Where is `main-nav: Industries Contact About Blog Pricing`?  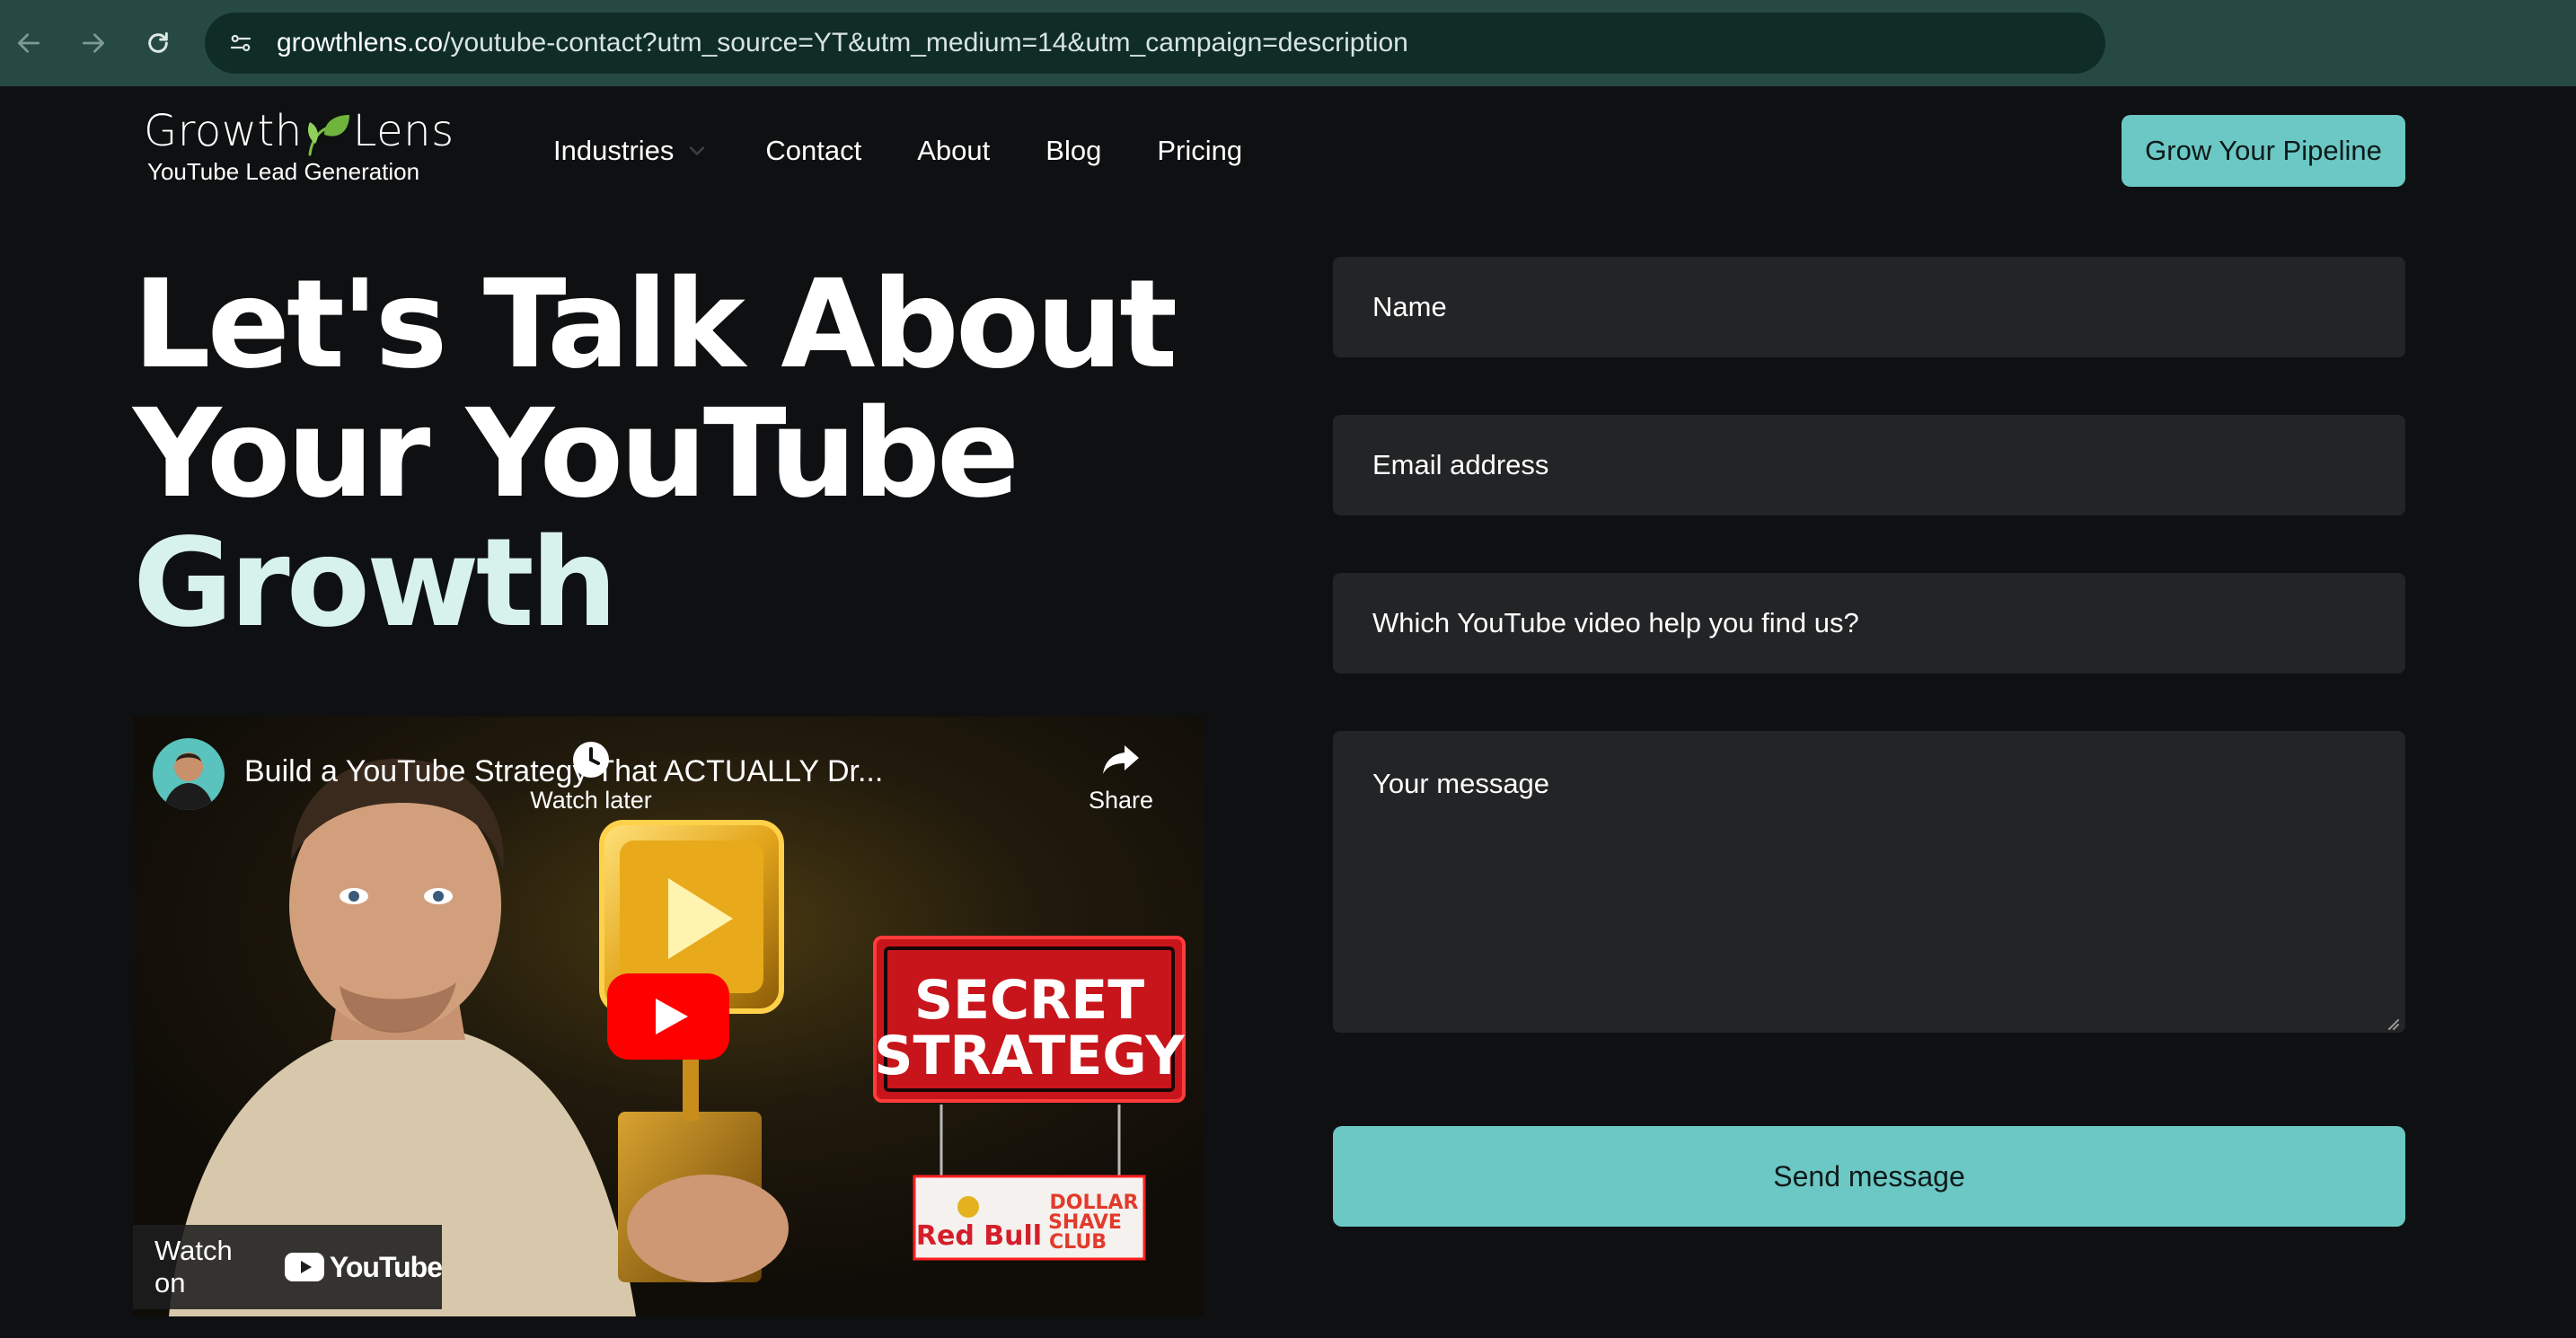 main-nav: Industries Contact About Blog Pricing is located at coordinates (925, 151).